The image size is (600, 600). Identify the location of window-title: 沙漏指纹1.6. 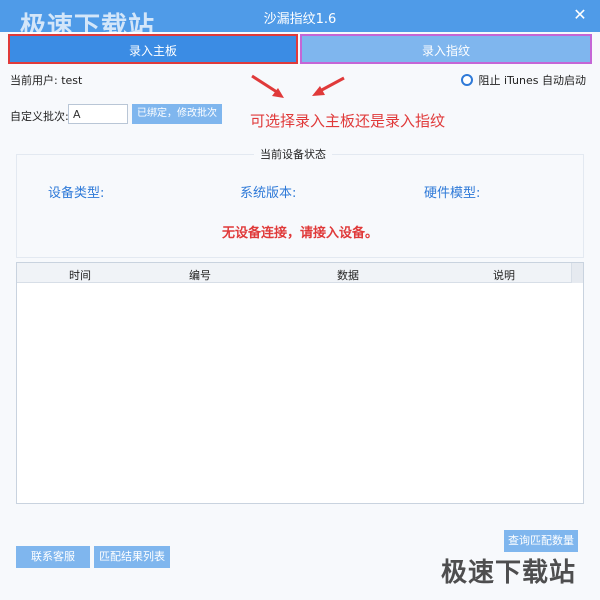
(300, 19).